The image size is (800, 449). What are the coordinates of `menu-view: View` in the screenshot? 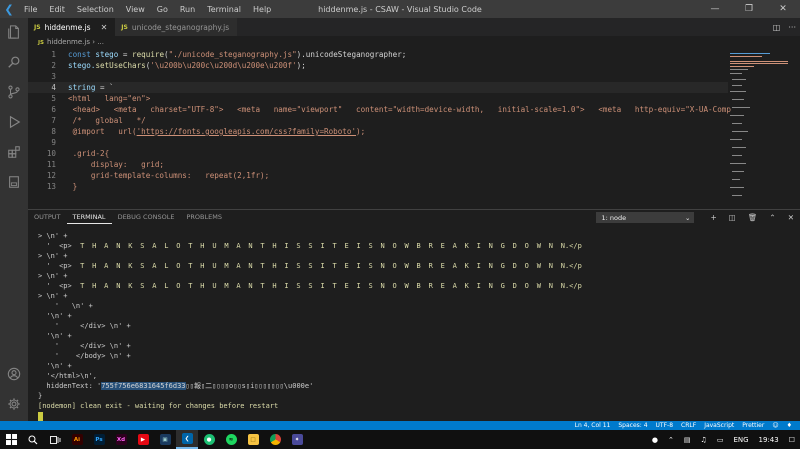 It's located at (135, 9).